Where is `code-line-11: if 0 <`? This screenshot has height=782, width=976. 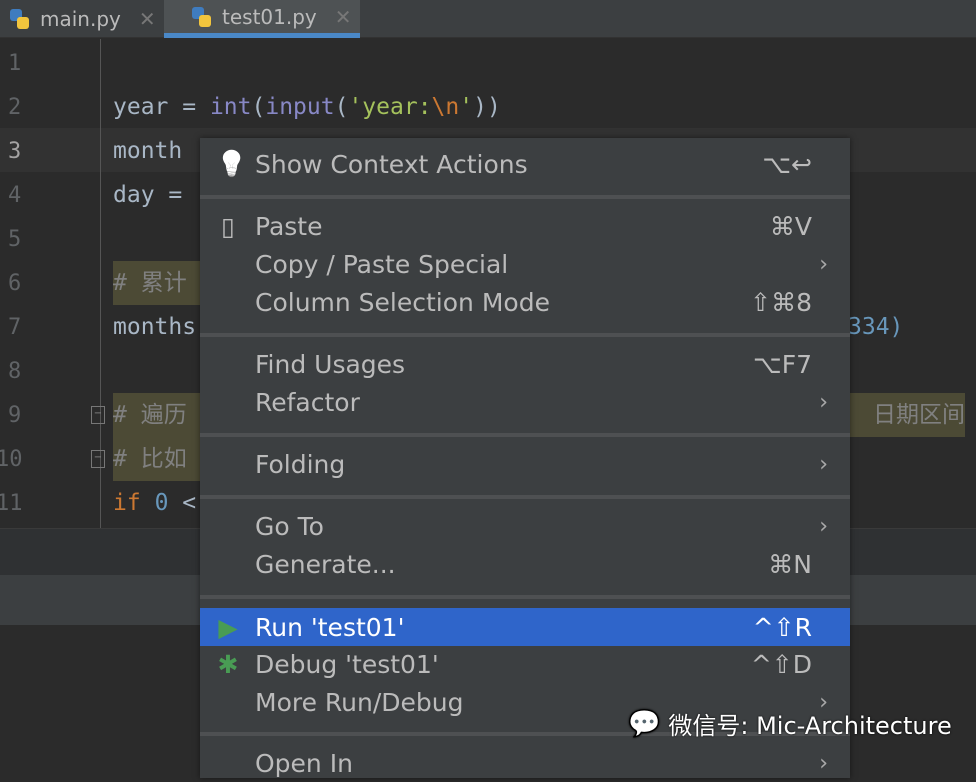 code-line-11: if 0 < is located at coordinates (154, 503).